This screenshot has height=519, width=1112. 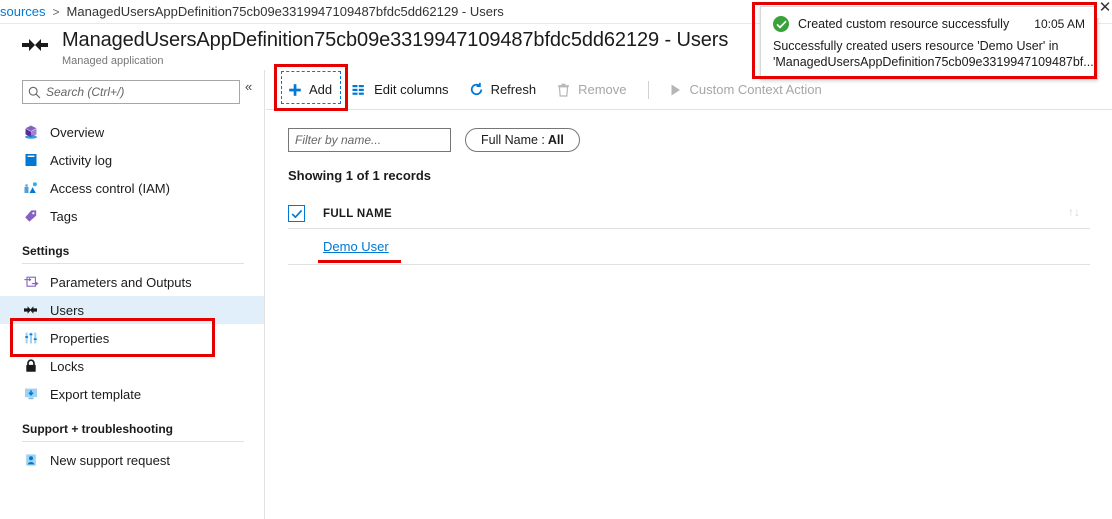 I want to click on sidebar-item-tags: Tags, so click(x=132, y=216).